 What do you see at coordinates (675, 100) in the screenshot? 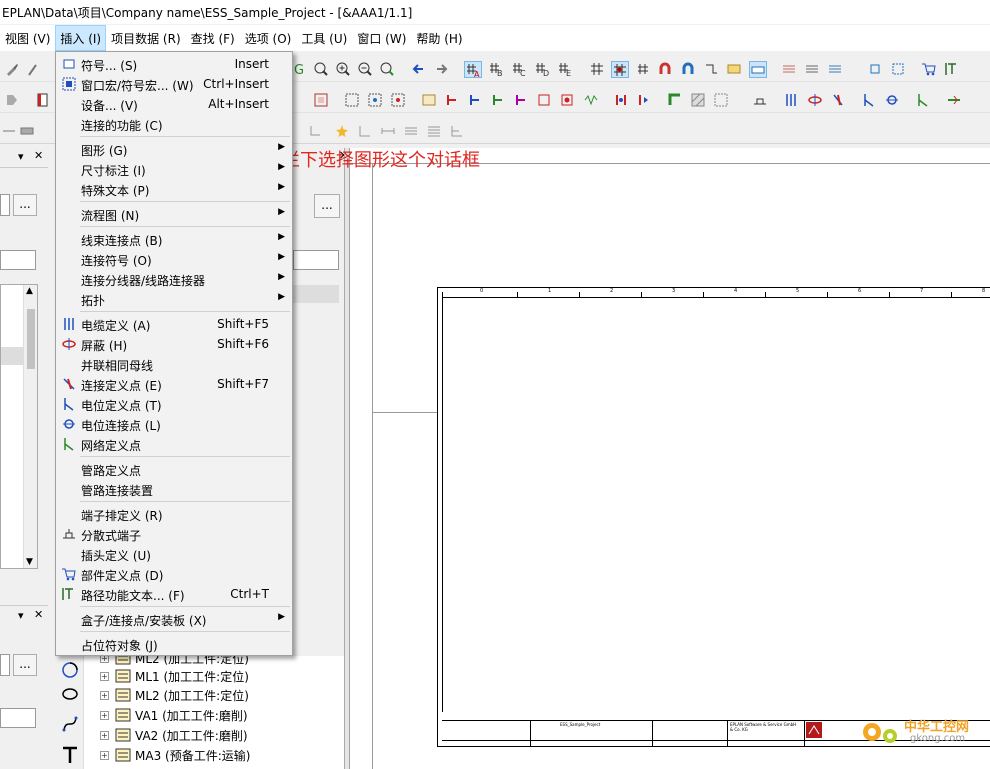
I see `fill-icon` at bounding box center [675, 100].